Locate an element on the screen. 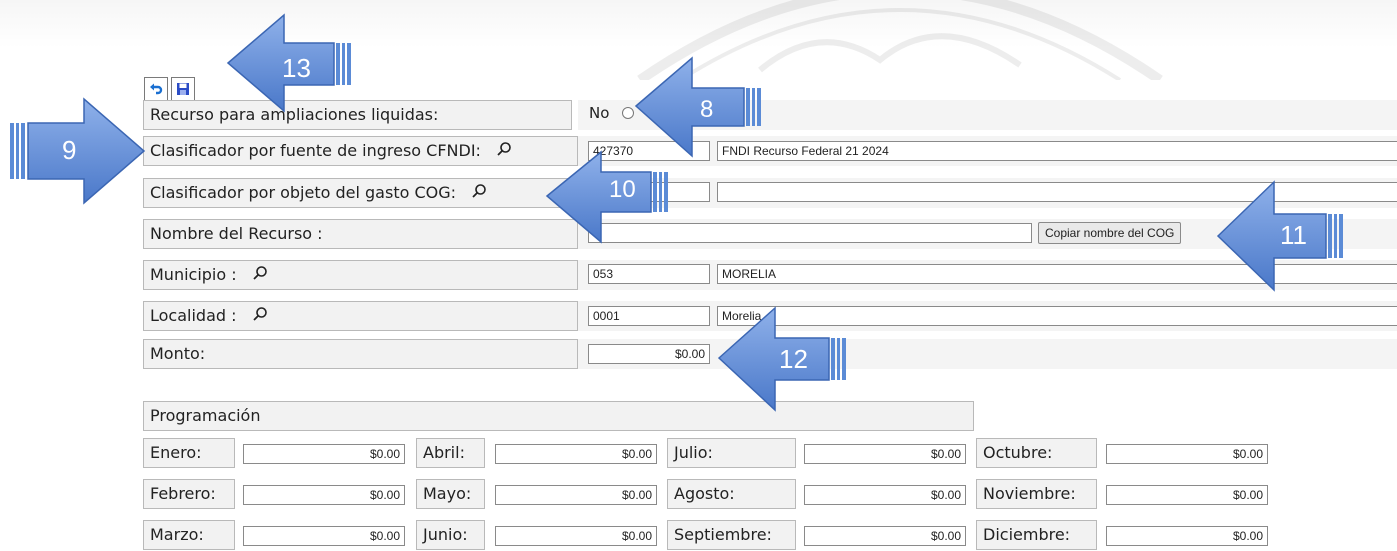 The height and width of the screenshot is (551, 1397). callout-9-number: 9 is located at coordinates (69, 150).